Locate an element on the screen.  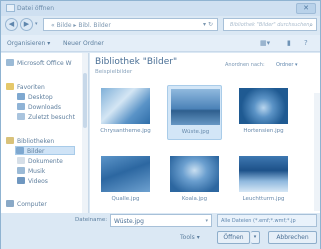
file-type-filter: Alle Dateien (*.emf;*.wmf;*.jp is located at coordinates (267, 220).